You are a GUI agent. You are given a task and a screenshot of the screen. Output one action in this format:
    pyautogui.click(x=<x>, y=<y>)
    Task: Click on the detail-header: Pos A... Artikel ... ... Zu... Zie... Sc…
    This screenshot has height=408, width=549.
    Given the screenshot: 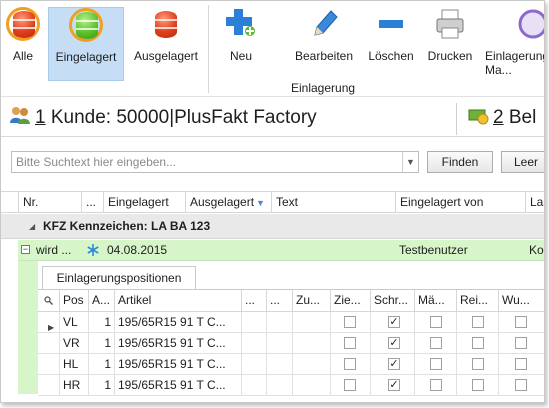 What is the action you would take?
    pyautogui.click(x=291, y=301)
    